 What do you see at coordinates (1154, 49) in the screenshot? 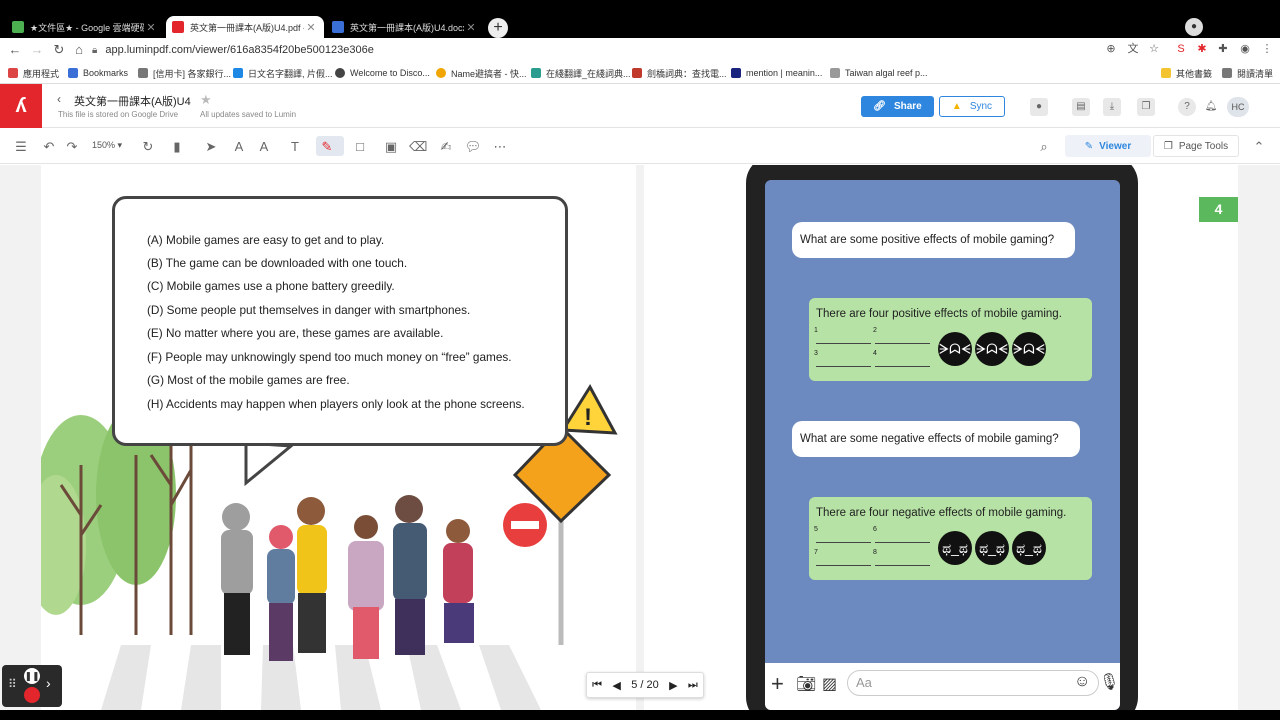
I see `bookmark-star-icon: ☆` at bounding box center [1154, 49].